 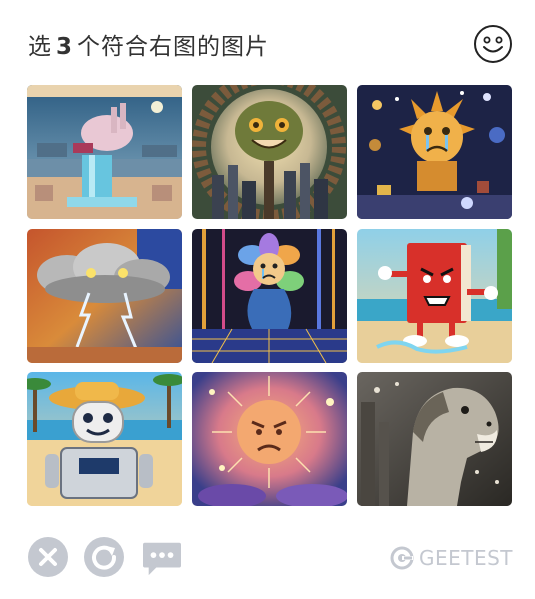 I want to click on refresh-button, so click(x=104, y=557).